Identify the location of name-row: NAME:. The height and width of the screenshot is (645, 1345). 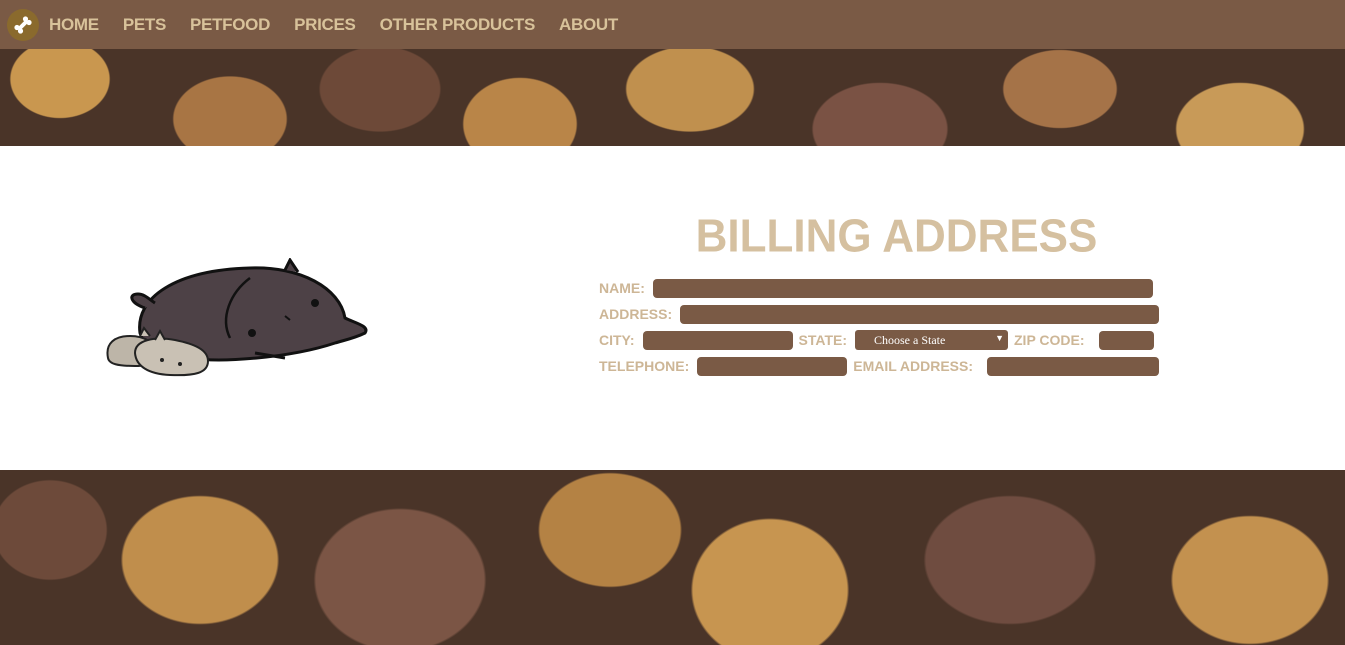
(879, 288).